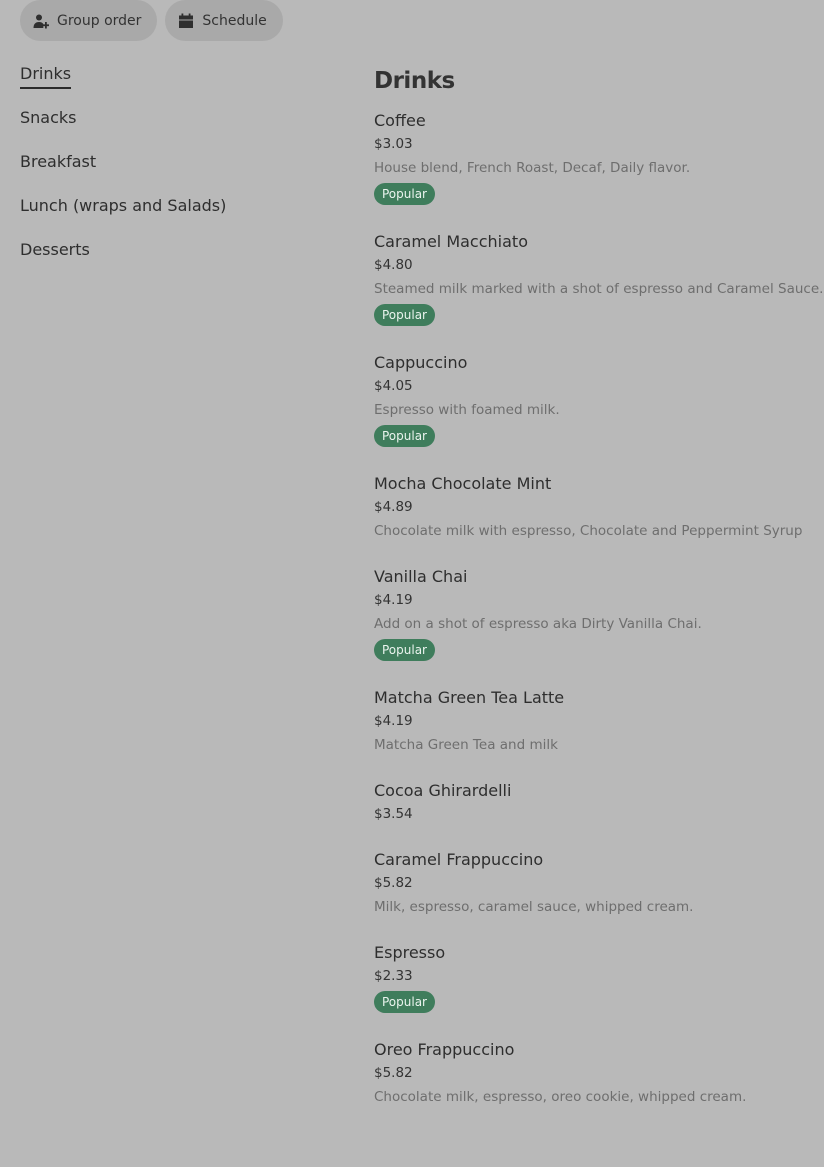 Image resolution: width=824 pixels, height=1167 pixels. What do you see at coordinates (393, 265) in the screenshot?
I see `item-price: $4.80` at bounding box center [393, 265].